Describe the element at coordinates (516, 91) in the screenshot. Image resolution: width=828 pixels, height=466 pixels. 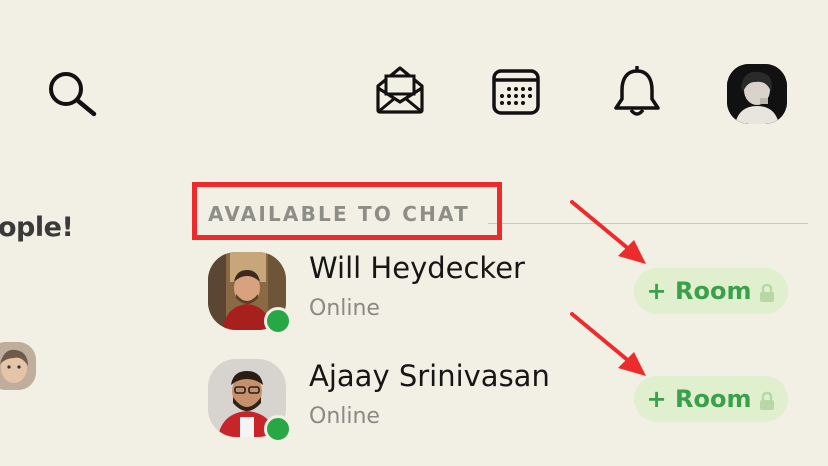
I see `calendar-icon` at that location.